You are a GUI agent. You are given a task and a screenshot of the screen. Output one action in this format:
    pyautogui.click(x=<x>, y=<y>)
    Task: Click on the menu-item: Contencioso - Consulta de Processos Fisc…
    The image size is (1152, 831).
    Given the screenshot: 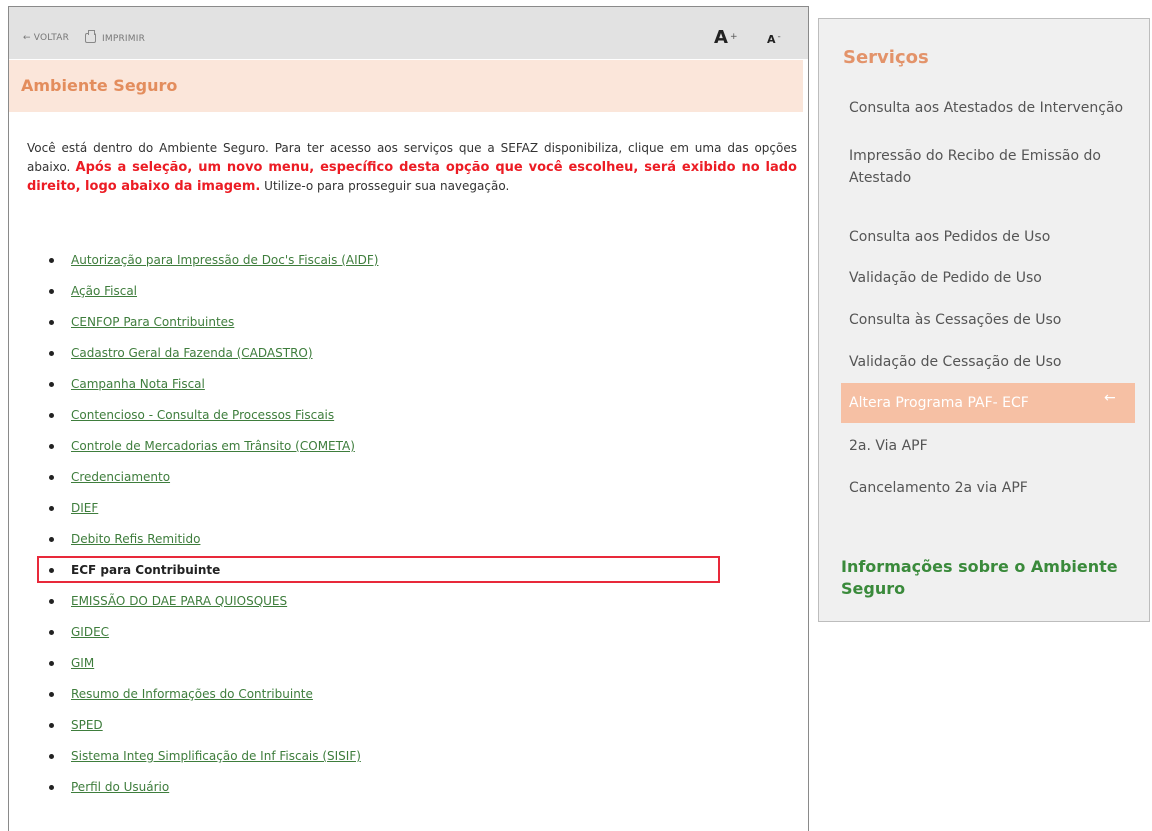 What is the action you would take?
    pyautogui.click(x=203, y=419)
    